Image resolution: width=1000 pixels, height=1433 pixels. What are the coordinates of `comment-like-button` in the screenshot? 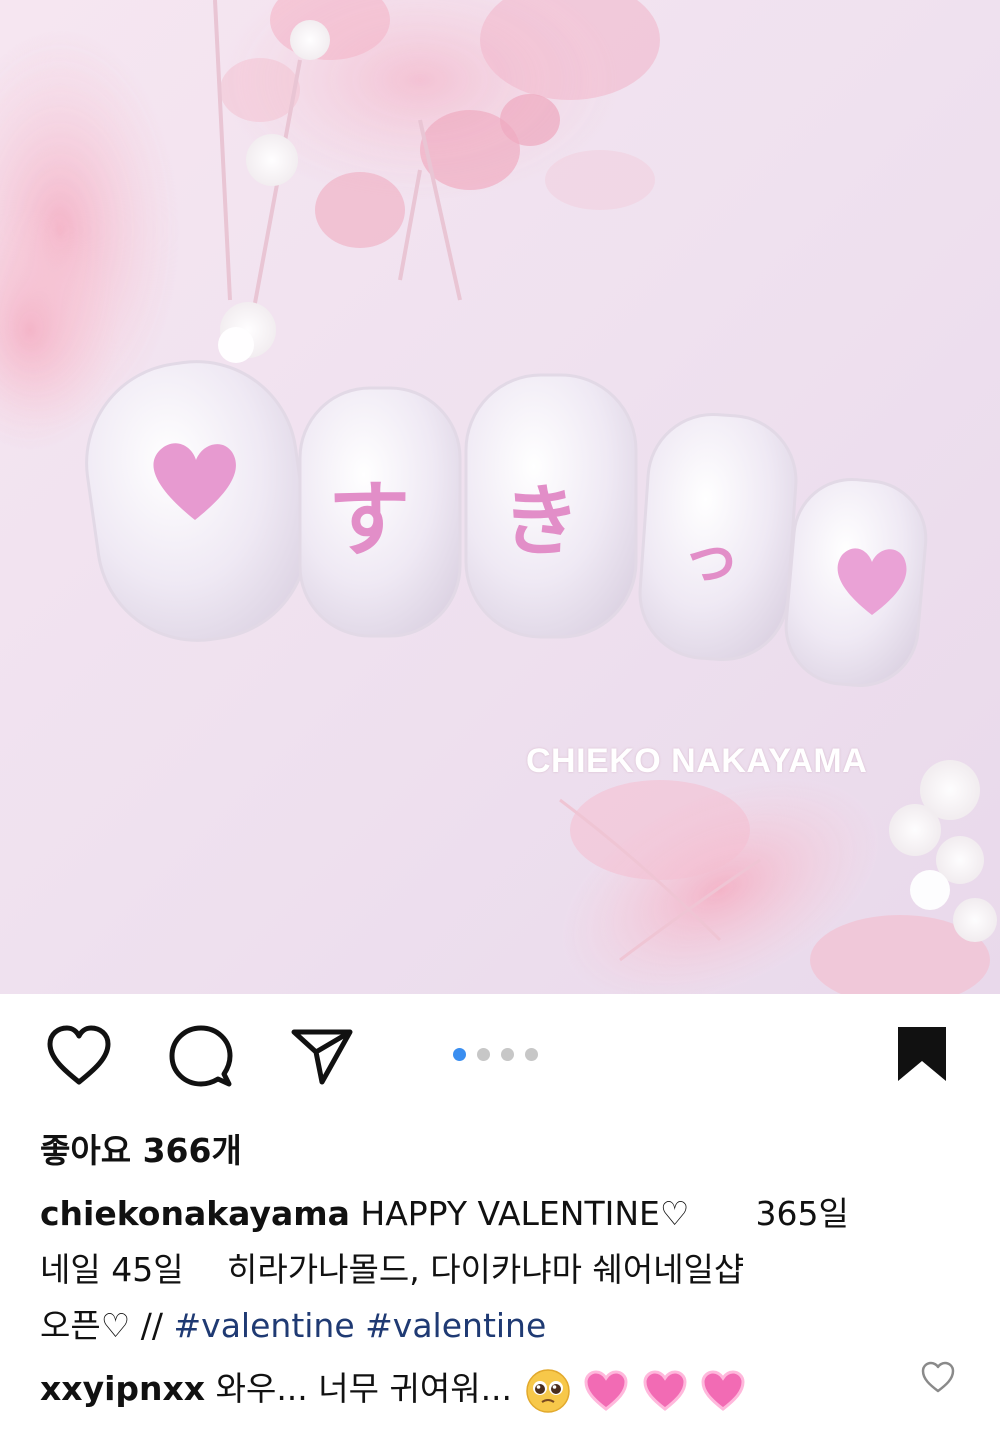 It's located at (938, 1379).